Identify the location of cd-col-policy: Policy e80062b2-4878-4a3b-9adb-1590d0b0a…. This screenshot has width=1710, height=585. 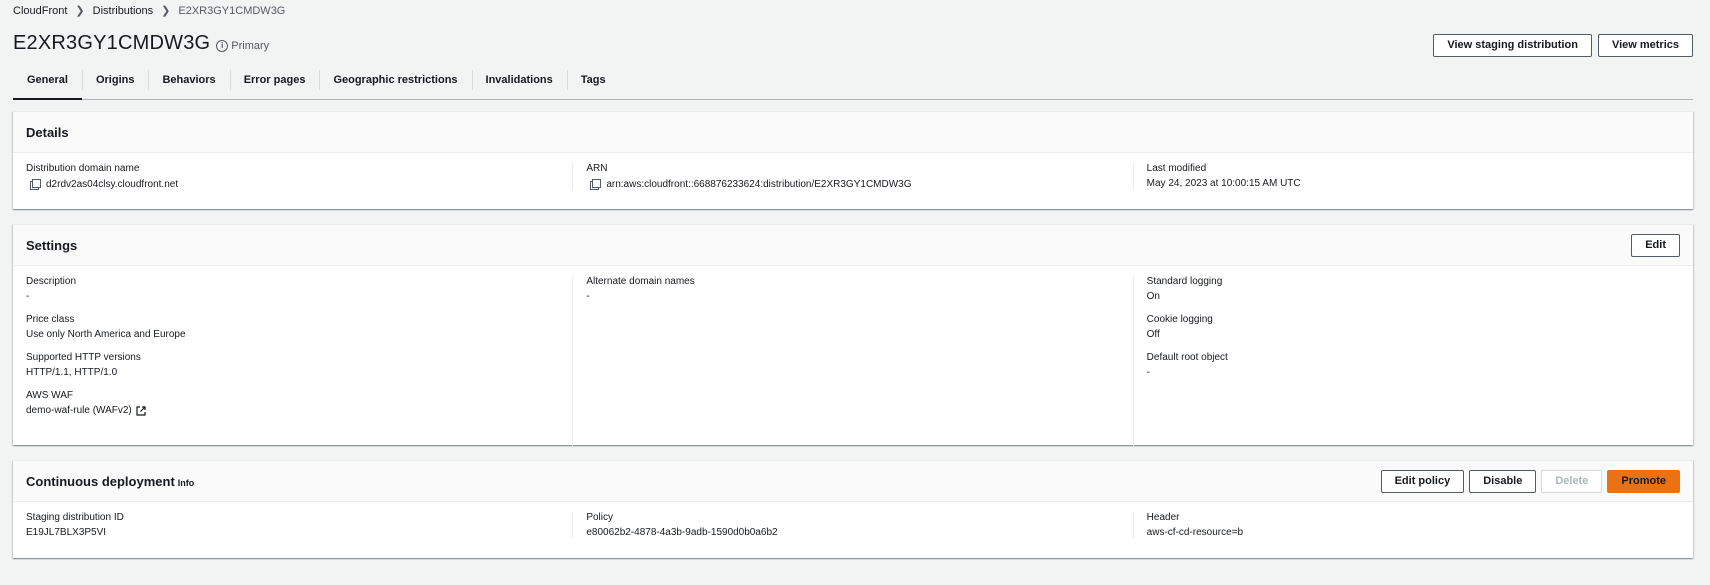
(852, 525).